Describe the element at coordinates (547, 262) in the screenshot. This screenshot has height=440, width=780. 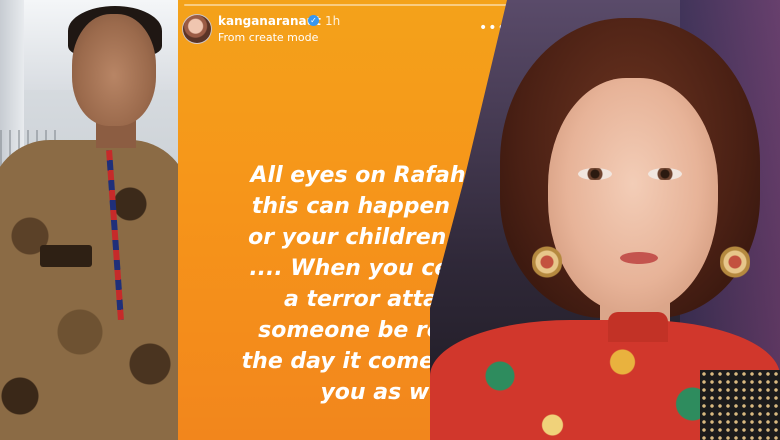
I see `left-earring` at that location.